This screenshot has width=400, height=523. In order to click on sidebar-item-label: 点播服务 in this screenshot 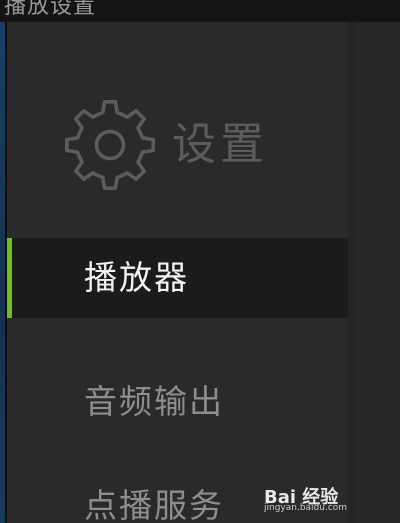, I will do `click(154, 504)`.